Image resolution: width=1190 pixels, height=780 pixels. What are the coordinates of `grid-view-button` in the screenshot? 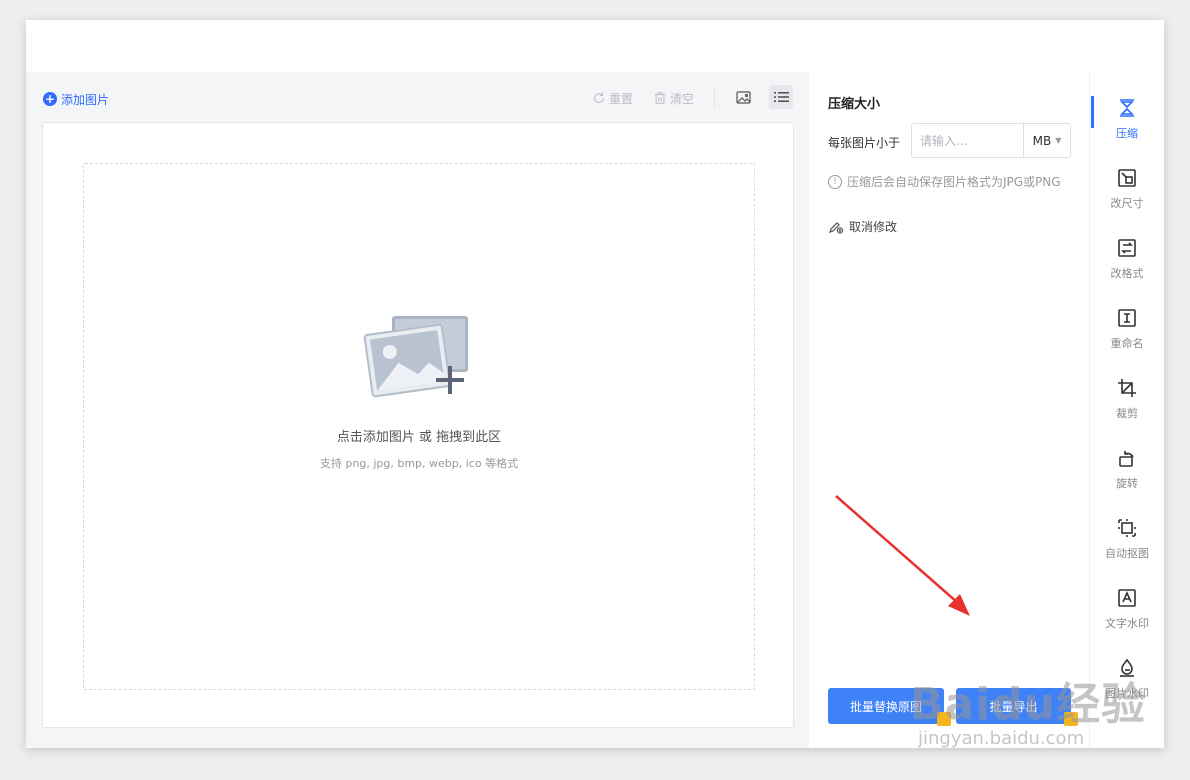 It's located at (743, 97).